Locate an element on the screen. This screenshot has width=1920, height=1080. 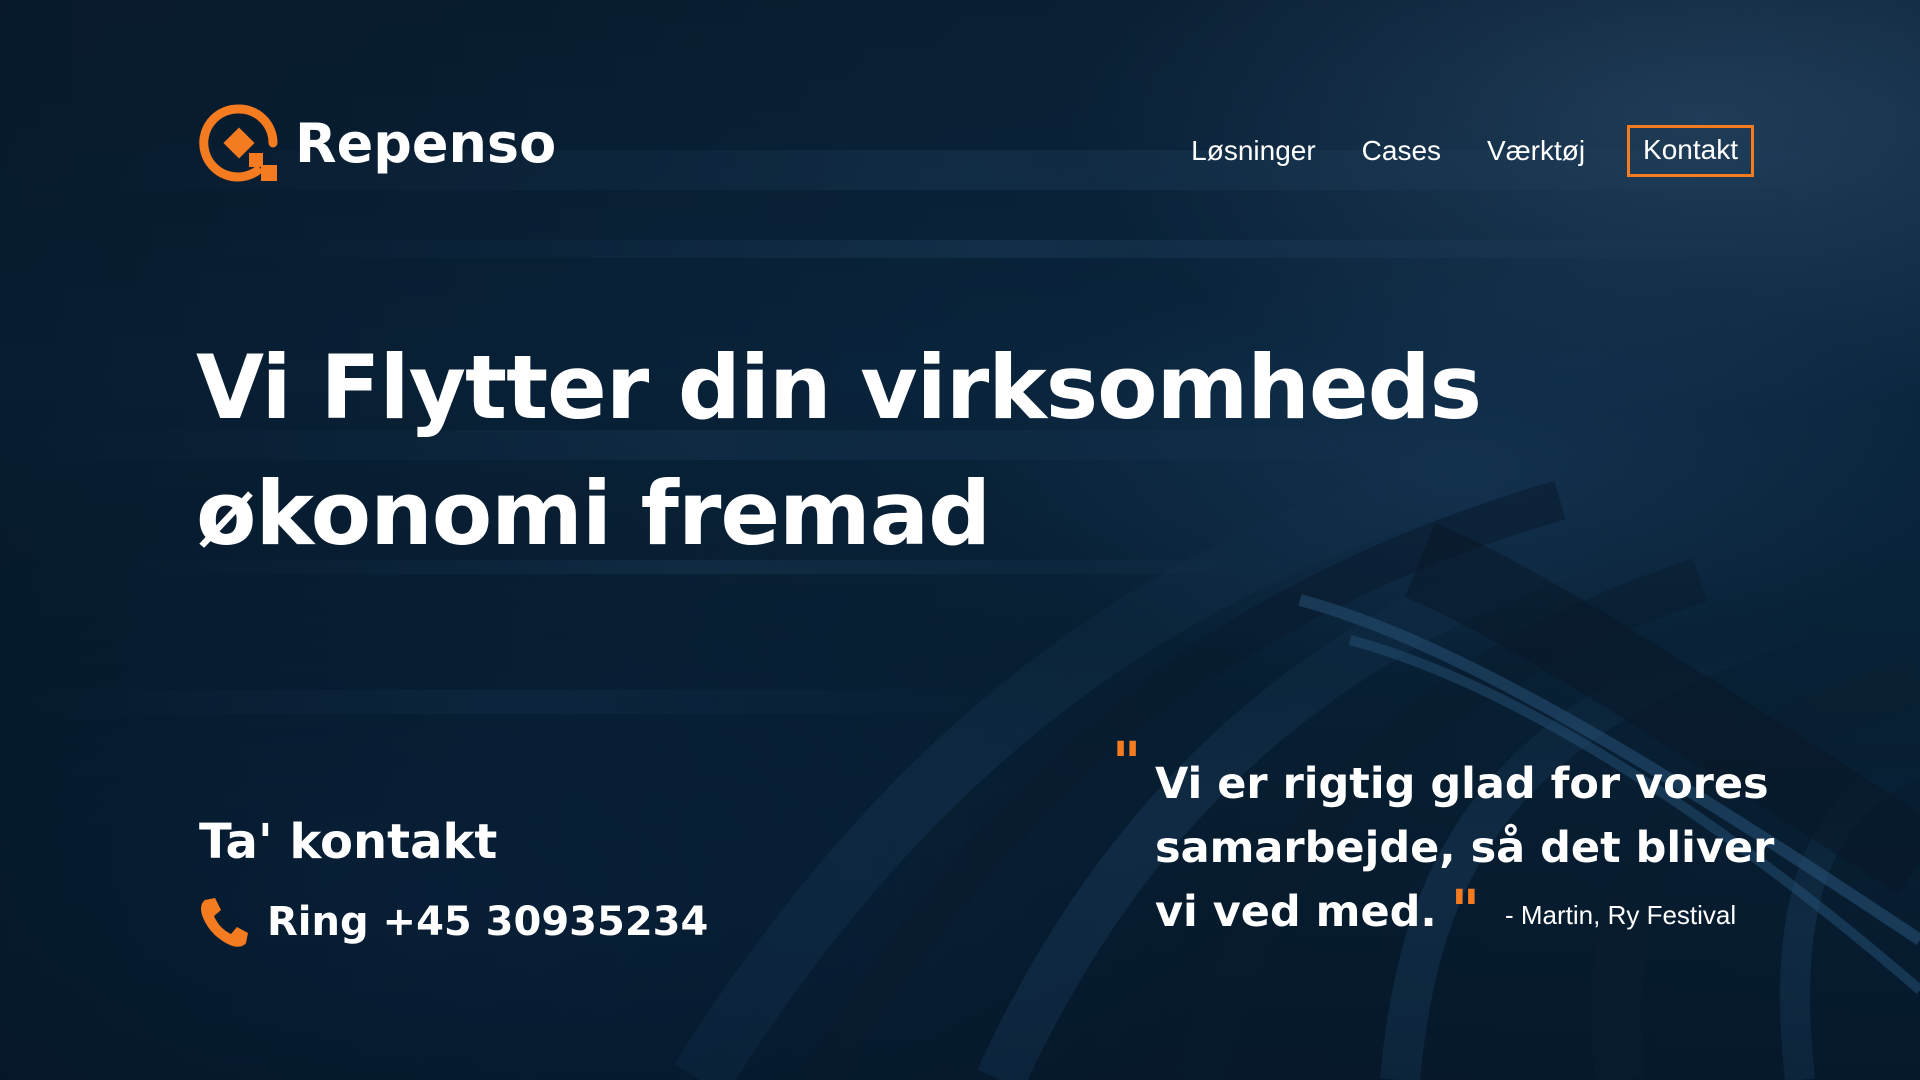
nav-item-vaerktoj: Værktøj is located at coordinates (1536, 151).